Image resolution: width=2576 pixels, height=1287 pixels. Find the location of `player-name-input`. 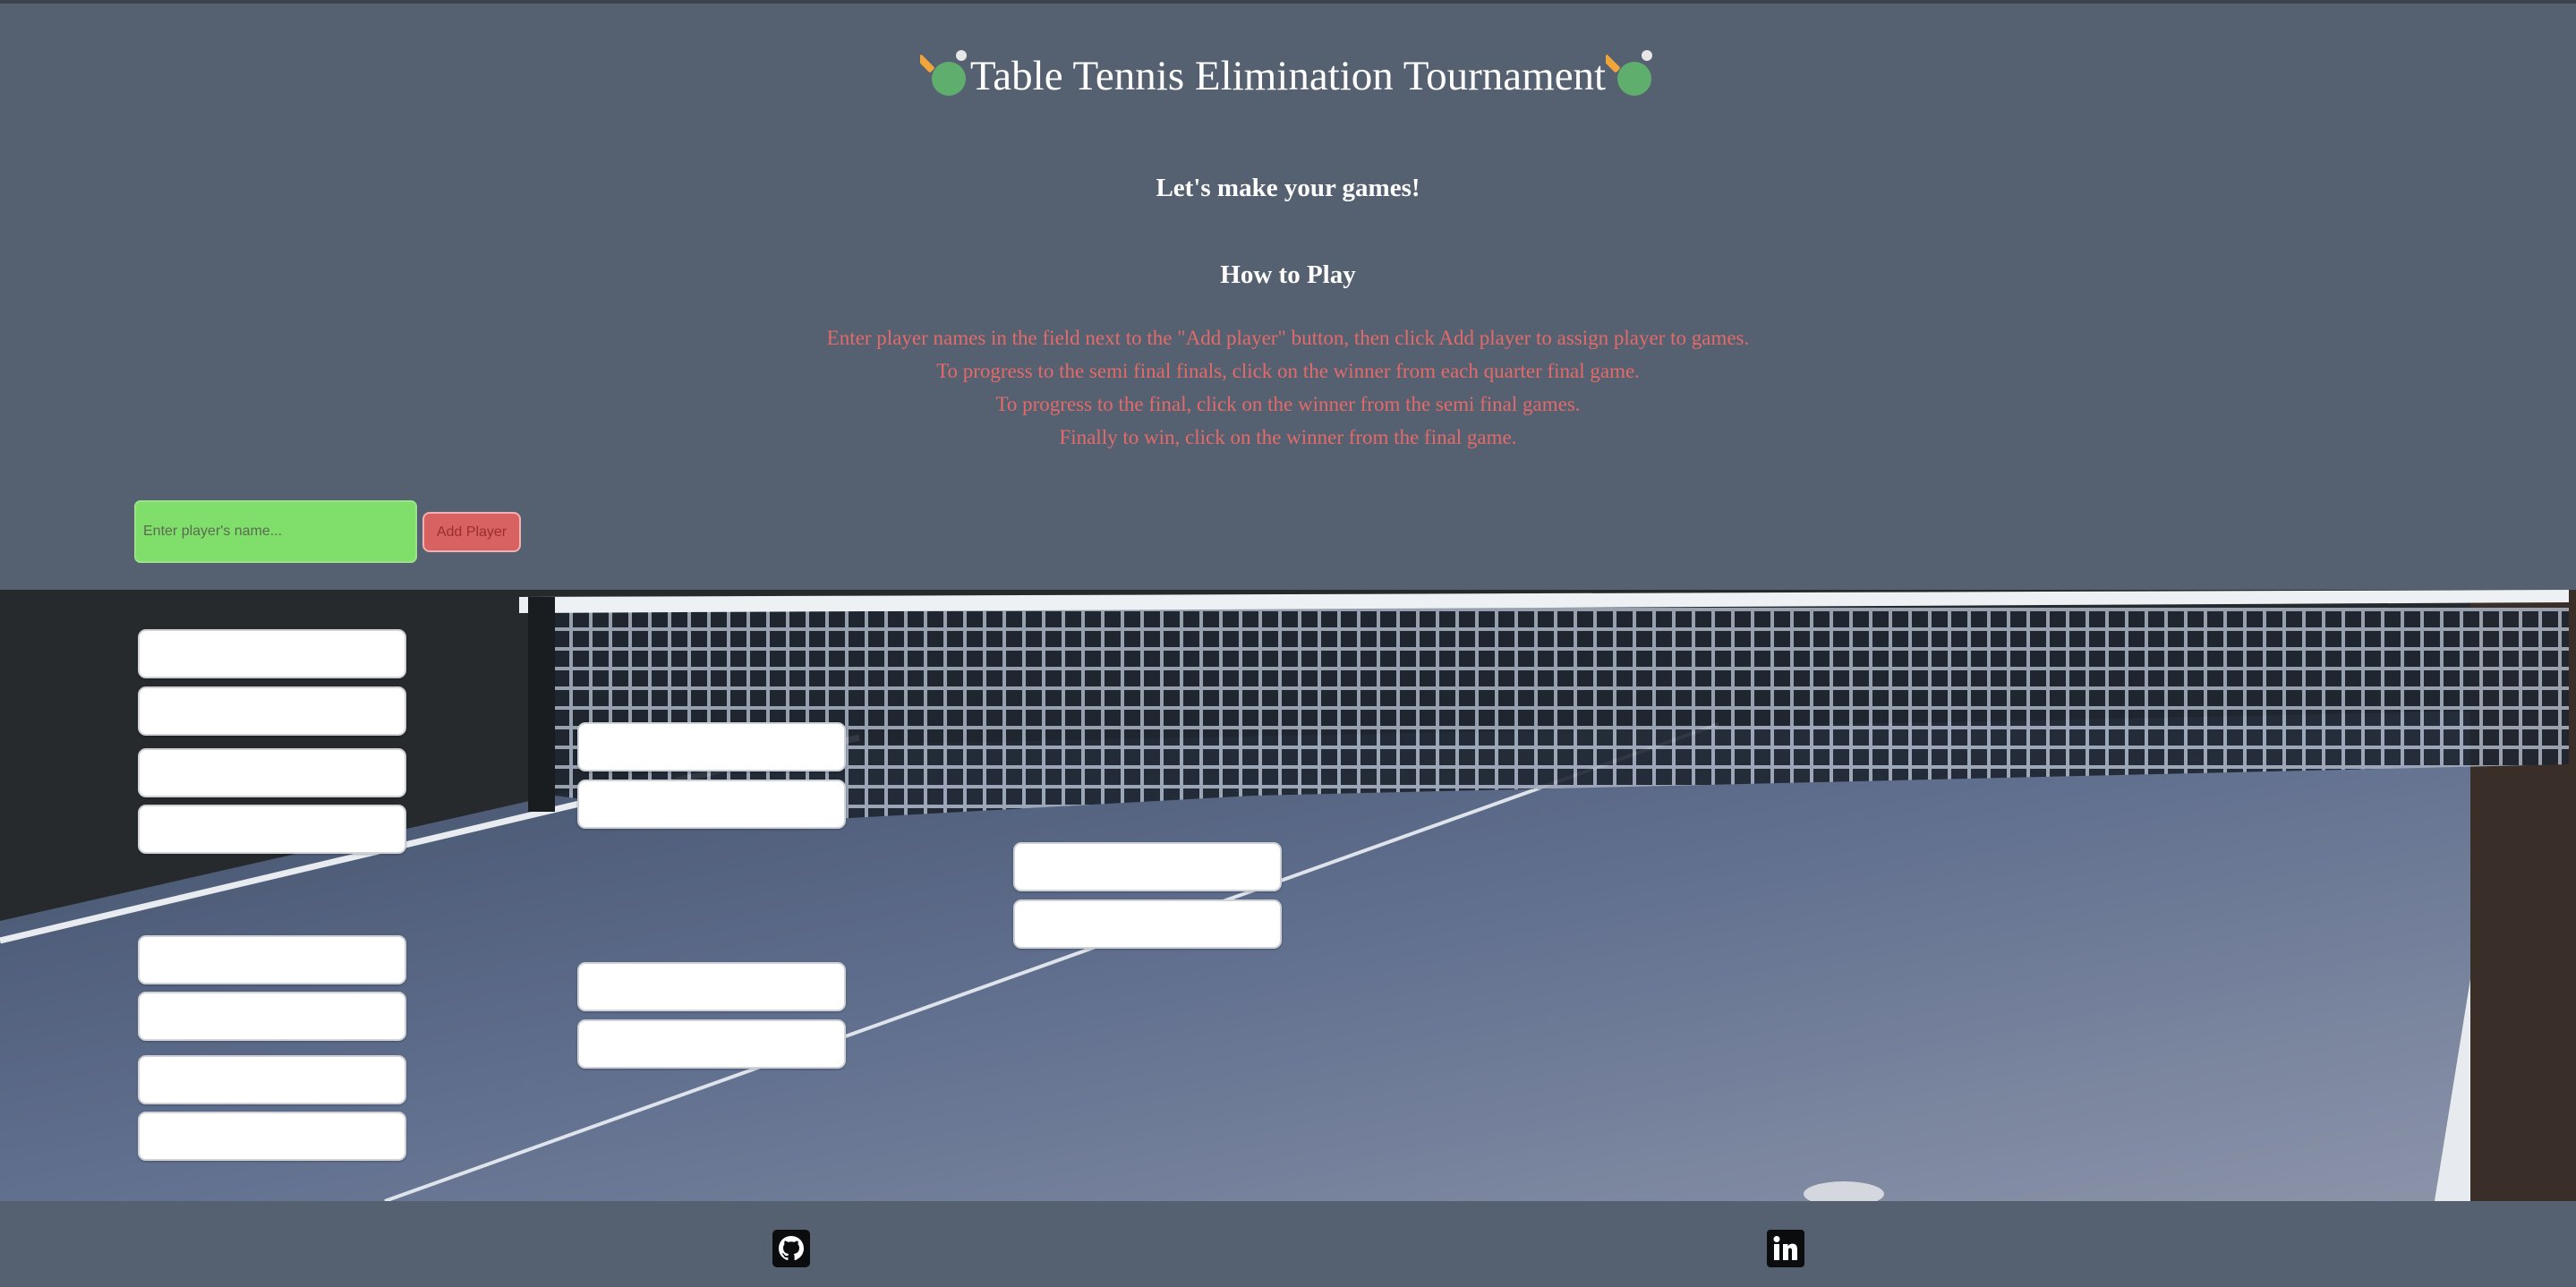

player-name-input is located at coordinates (275, 531).